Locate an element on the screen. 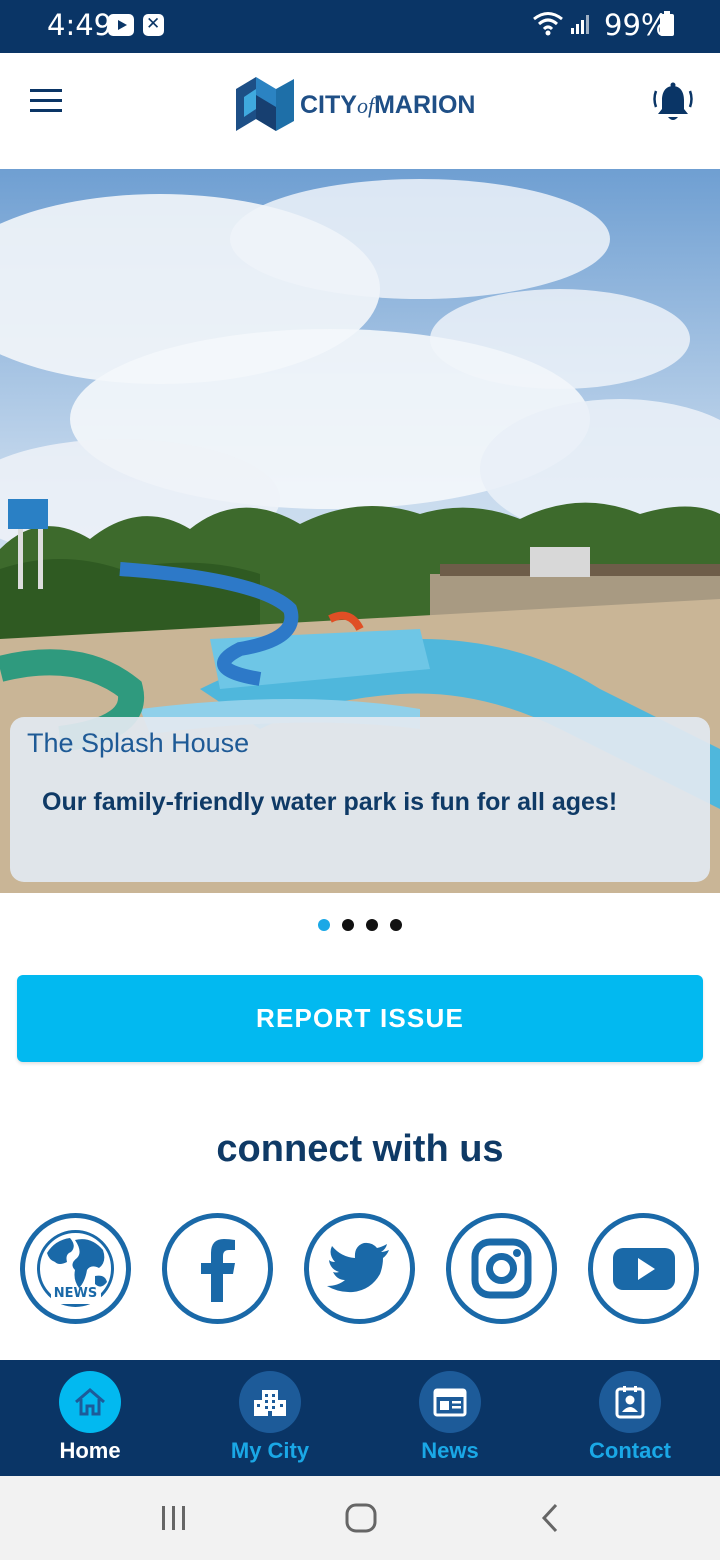  hero-title: The Splash House is located at coordinates (138, 743).